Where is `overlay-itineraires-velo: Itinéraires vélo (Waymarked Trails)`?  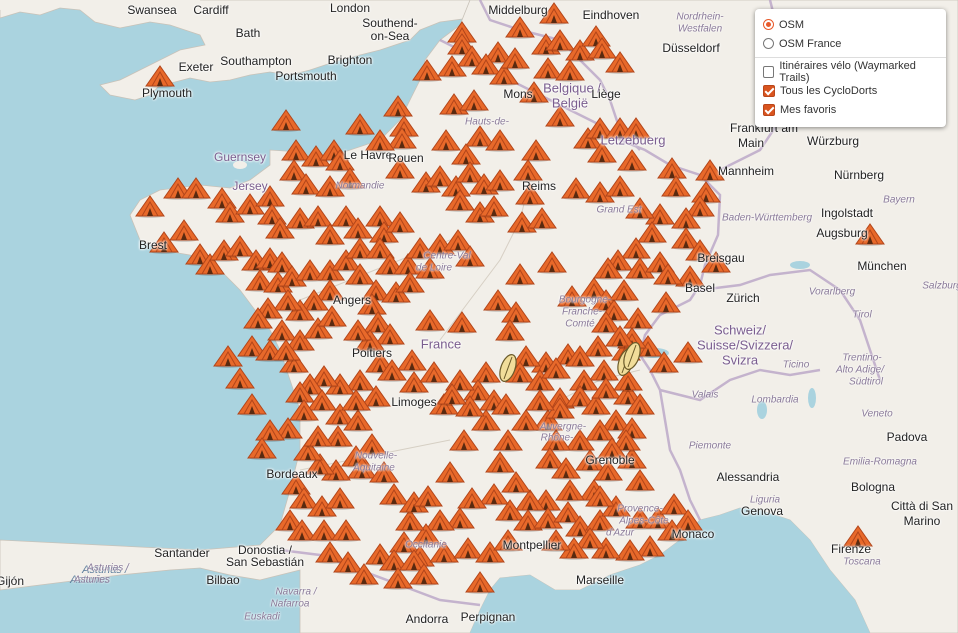
overlay-itineraires-velo: Itinéraires vélo (Waymarked Trails) is located at coordinates (850, 71).